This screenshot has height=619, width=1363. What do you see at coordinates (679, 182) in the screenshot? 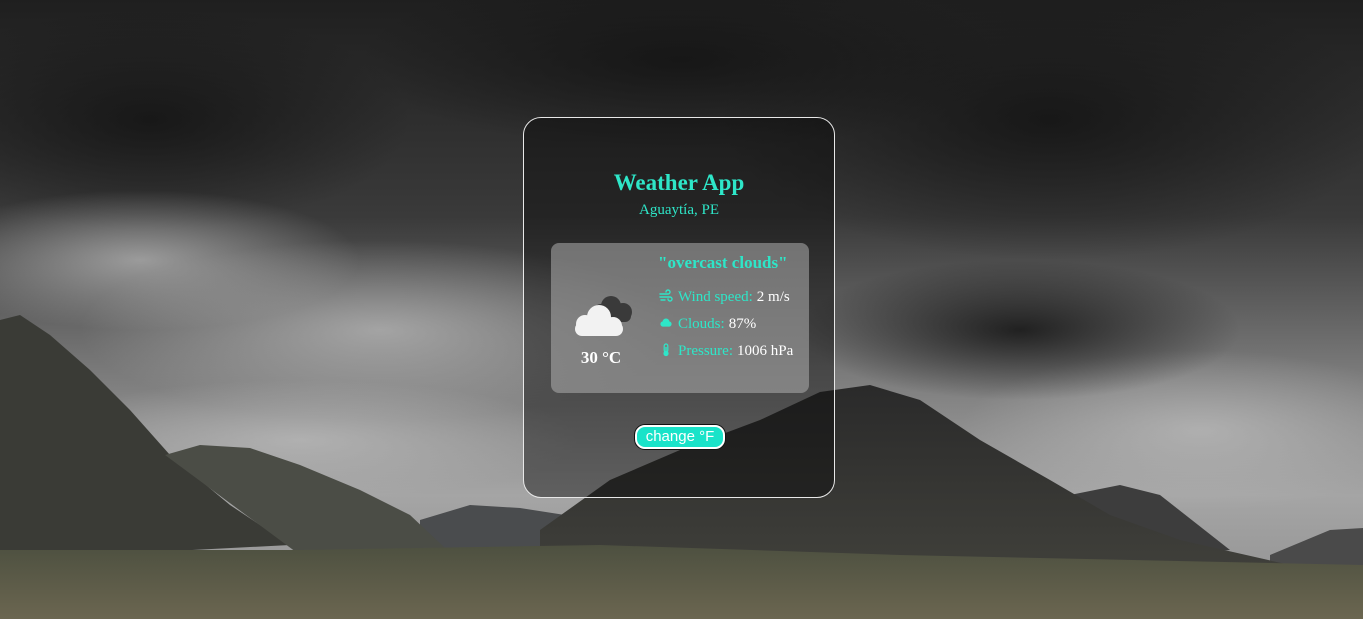
I see `app-title: Weather App` at bounding box center [679, 182].